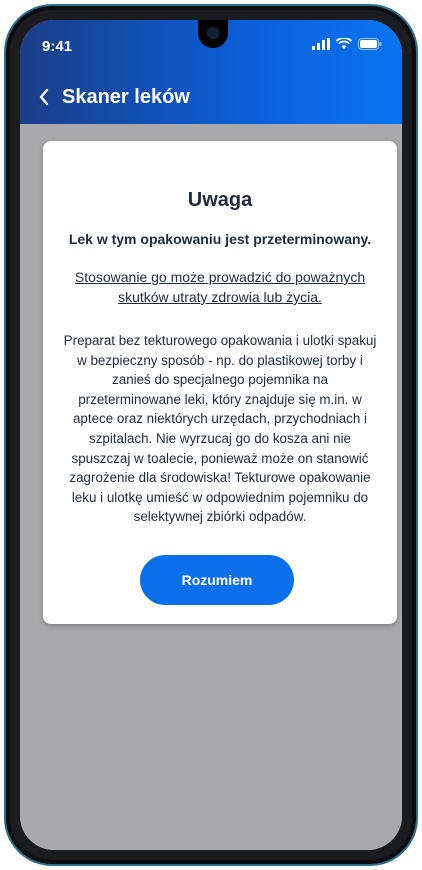 The image size is (422, 870). I want to click on understand-button: Rozumiem, so click(217, 580).